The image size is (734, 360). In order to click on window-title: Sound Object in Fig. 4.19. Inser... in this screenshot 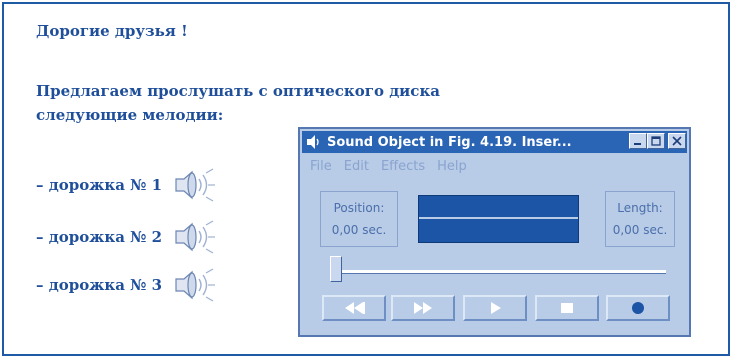, I will do `click(449, 142)`.